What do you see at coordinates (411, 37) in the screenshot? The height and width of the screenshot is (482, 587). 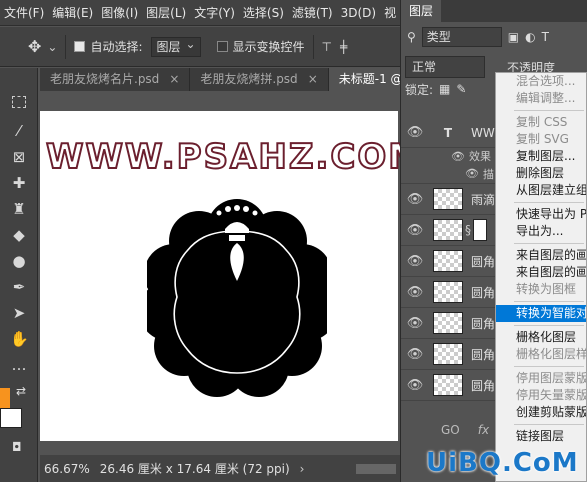 I see `search-icon: ⚲` at bounding box center [411, 37].